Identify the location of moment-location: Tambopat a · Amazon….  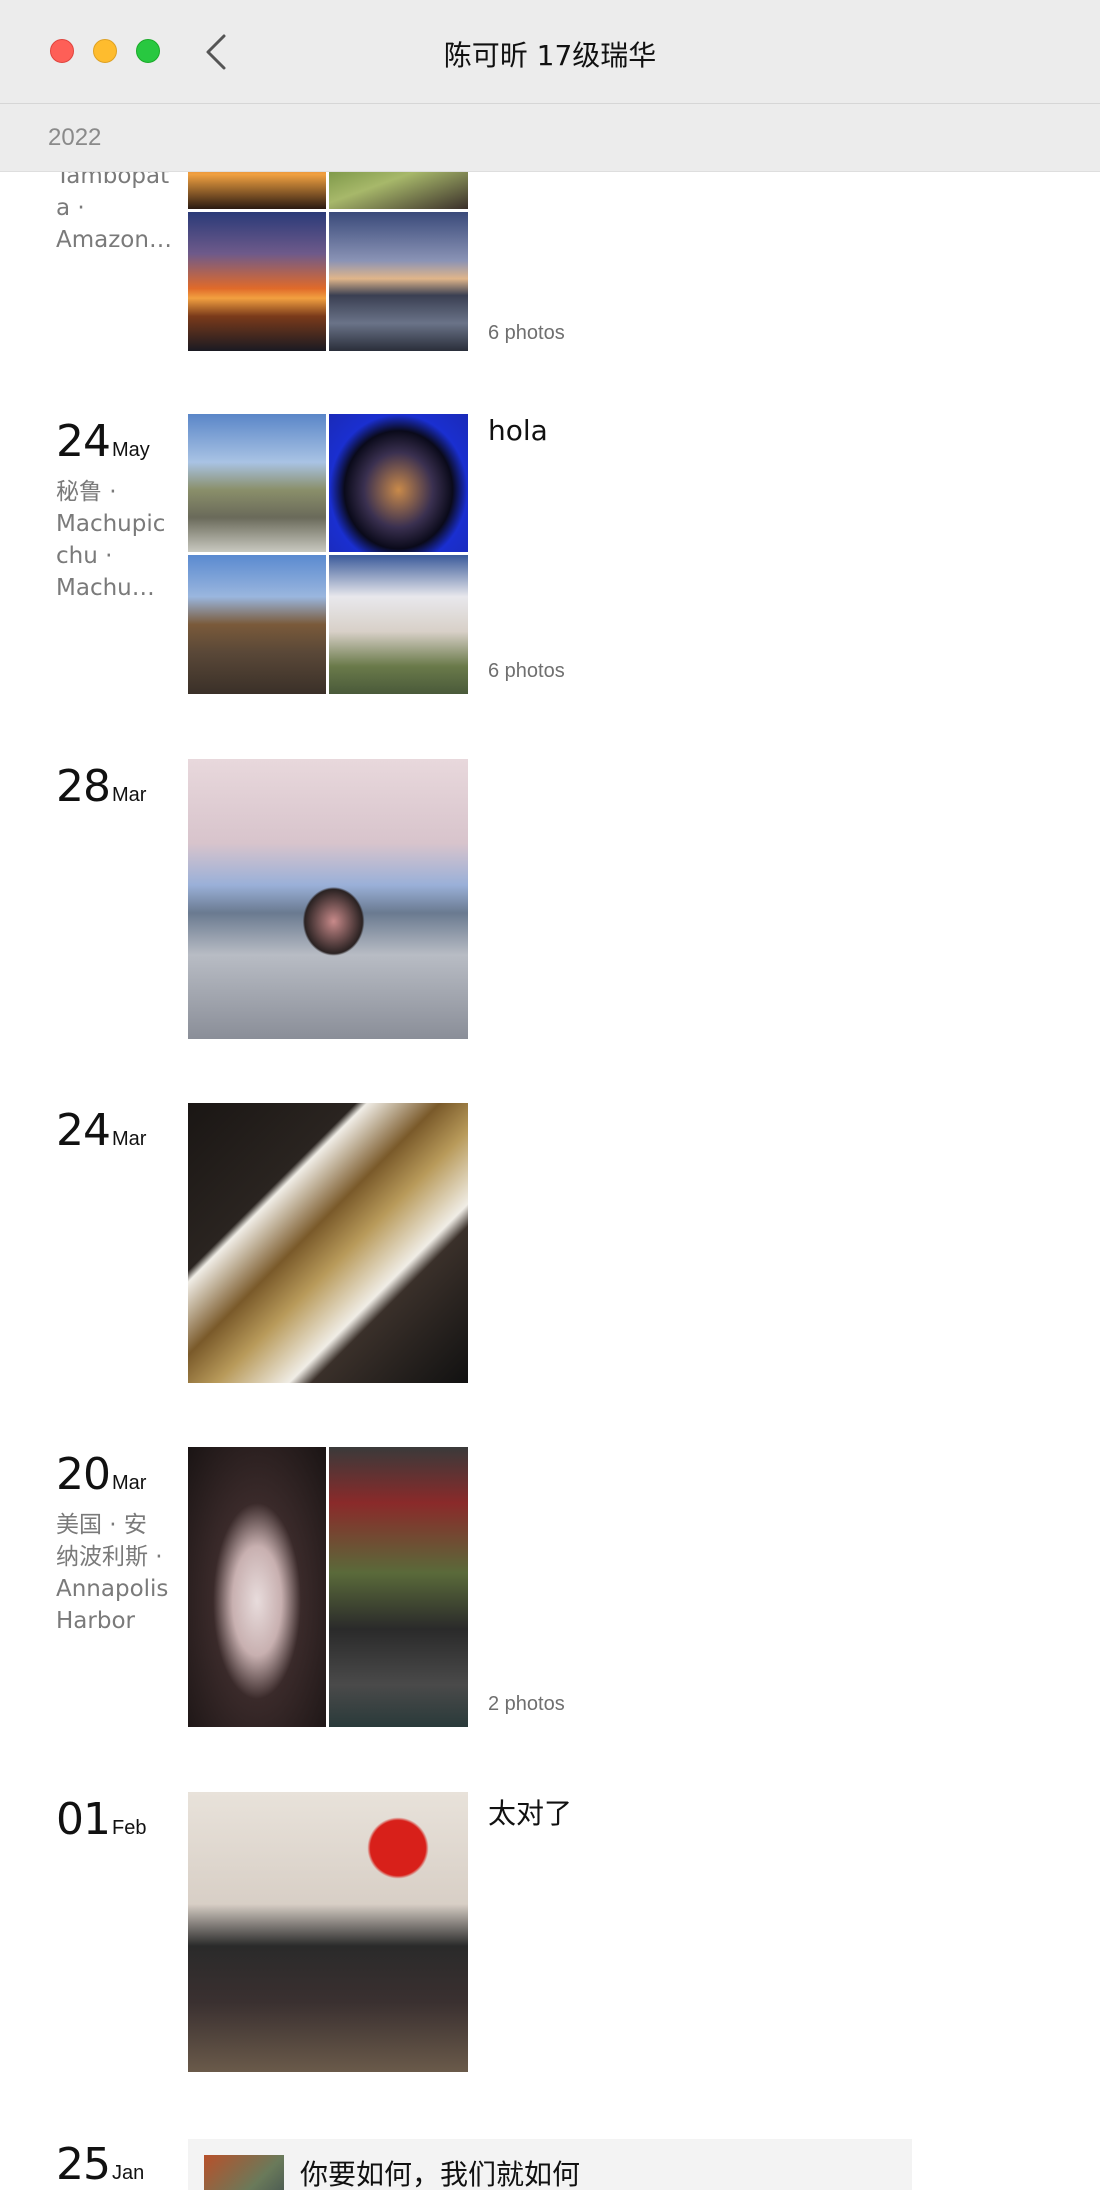
(114, 212).